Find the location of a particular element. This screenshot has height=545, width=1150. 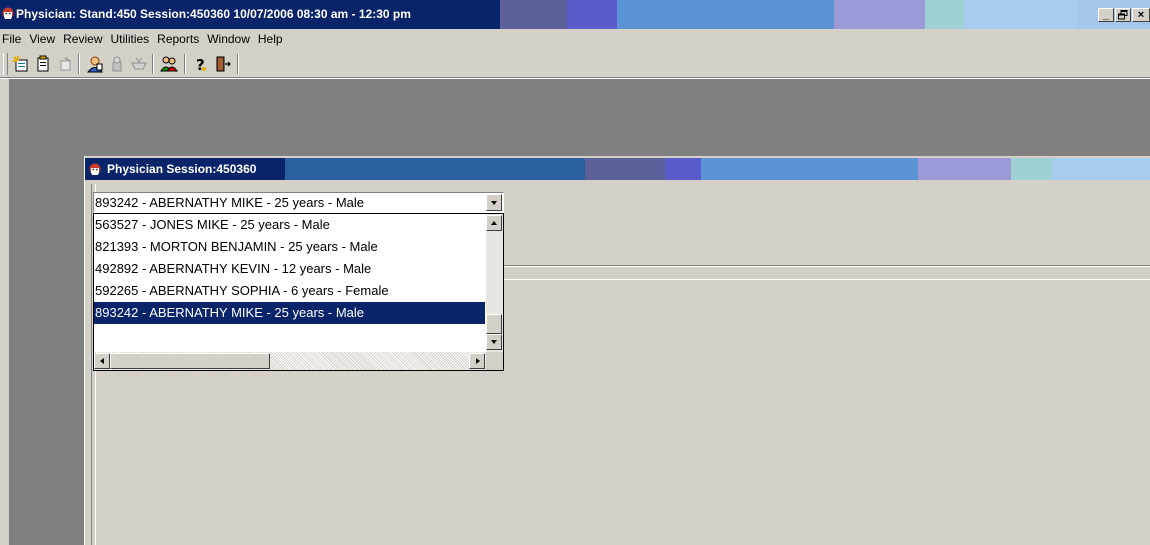

arrow-left-icon is located at coordinates (102, 361).